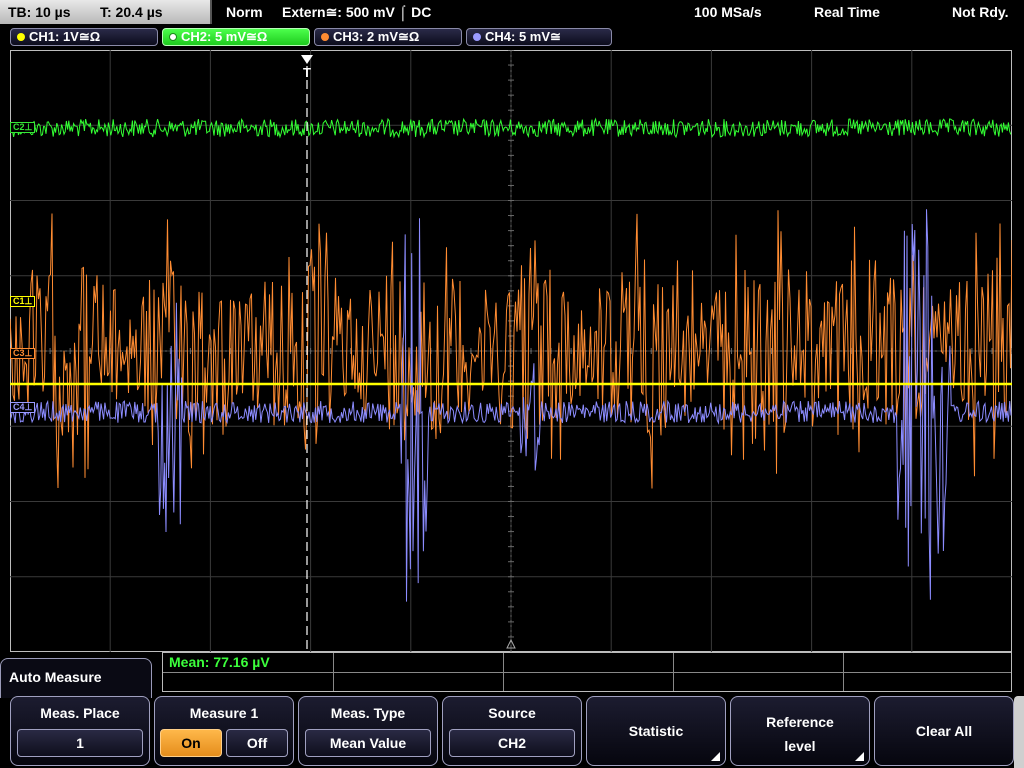 The width and height of the screenshot is (1024, 768). Describe the element at coordinates (257, 743) in the screenshot. I see `measure1-off-button: Off` at that location.